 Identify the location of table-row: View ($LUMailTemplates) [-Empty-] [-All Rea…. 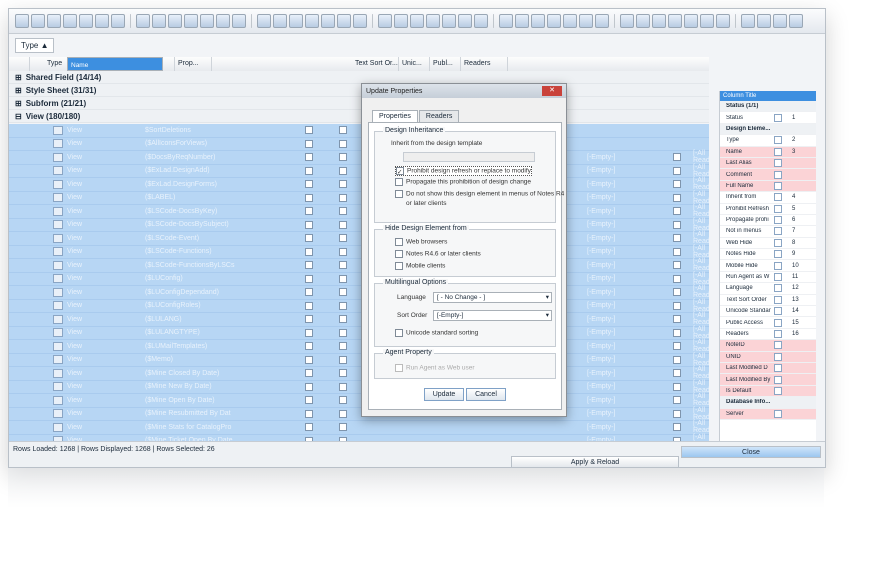
(359, 346).